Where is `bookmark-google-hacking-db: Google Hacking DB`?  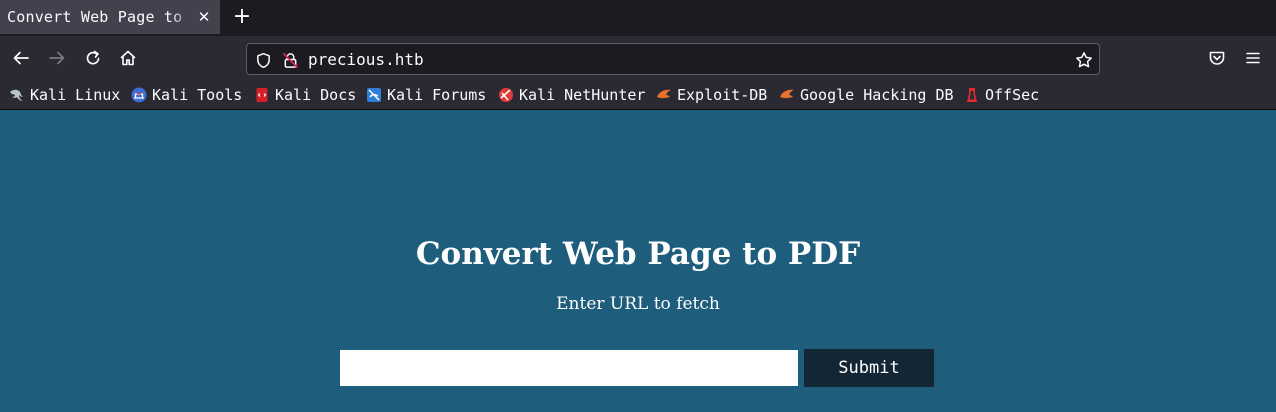 bookmark-google-hacking-db: Google Hacking DB is located at coordinates (866, 95).